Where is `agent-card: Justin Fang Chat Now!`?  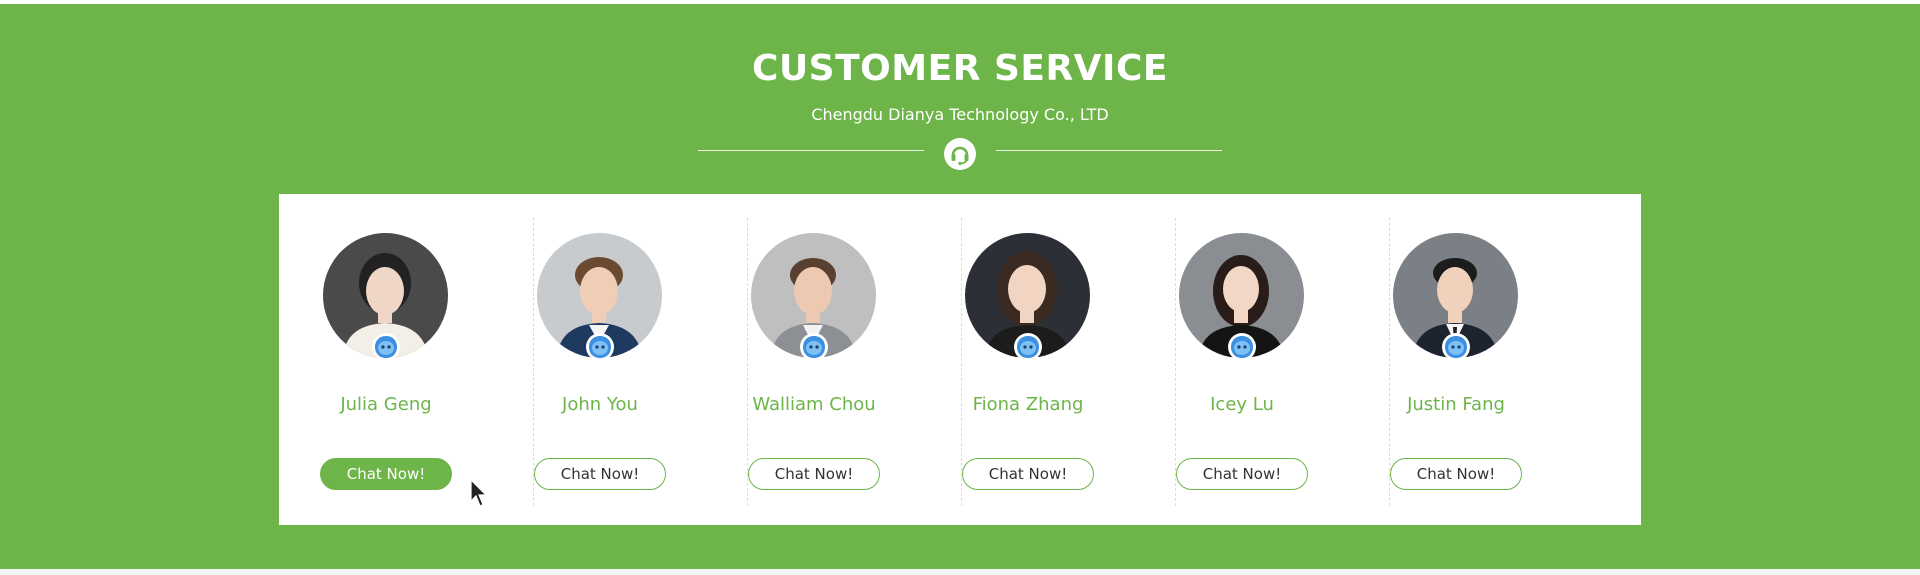
agent-card: Justin Fang Chat Now! is located at coordinates (1456, 359).